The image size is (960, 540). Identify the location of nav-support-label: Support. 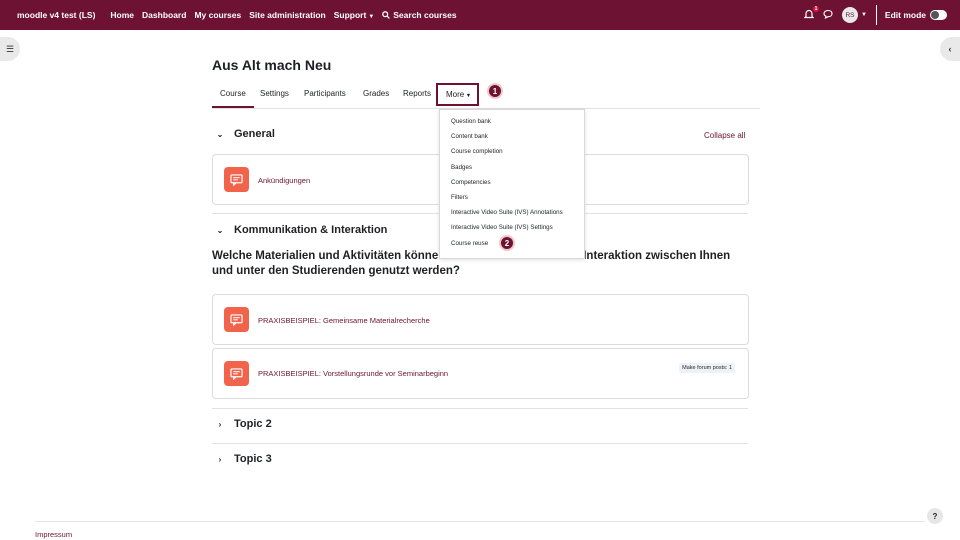
(350, 15).